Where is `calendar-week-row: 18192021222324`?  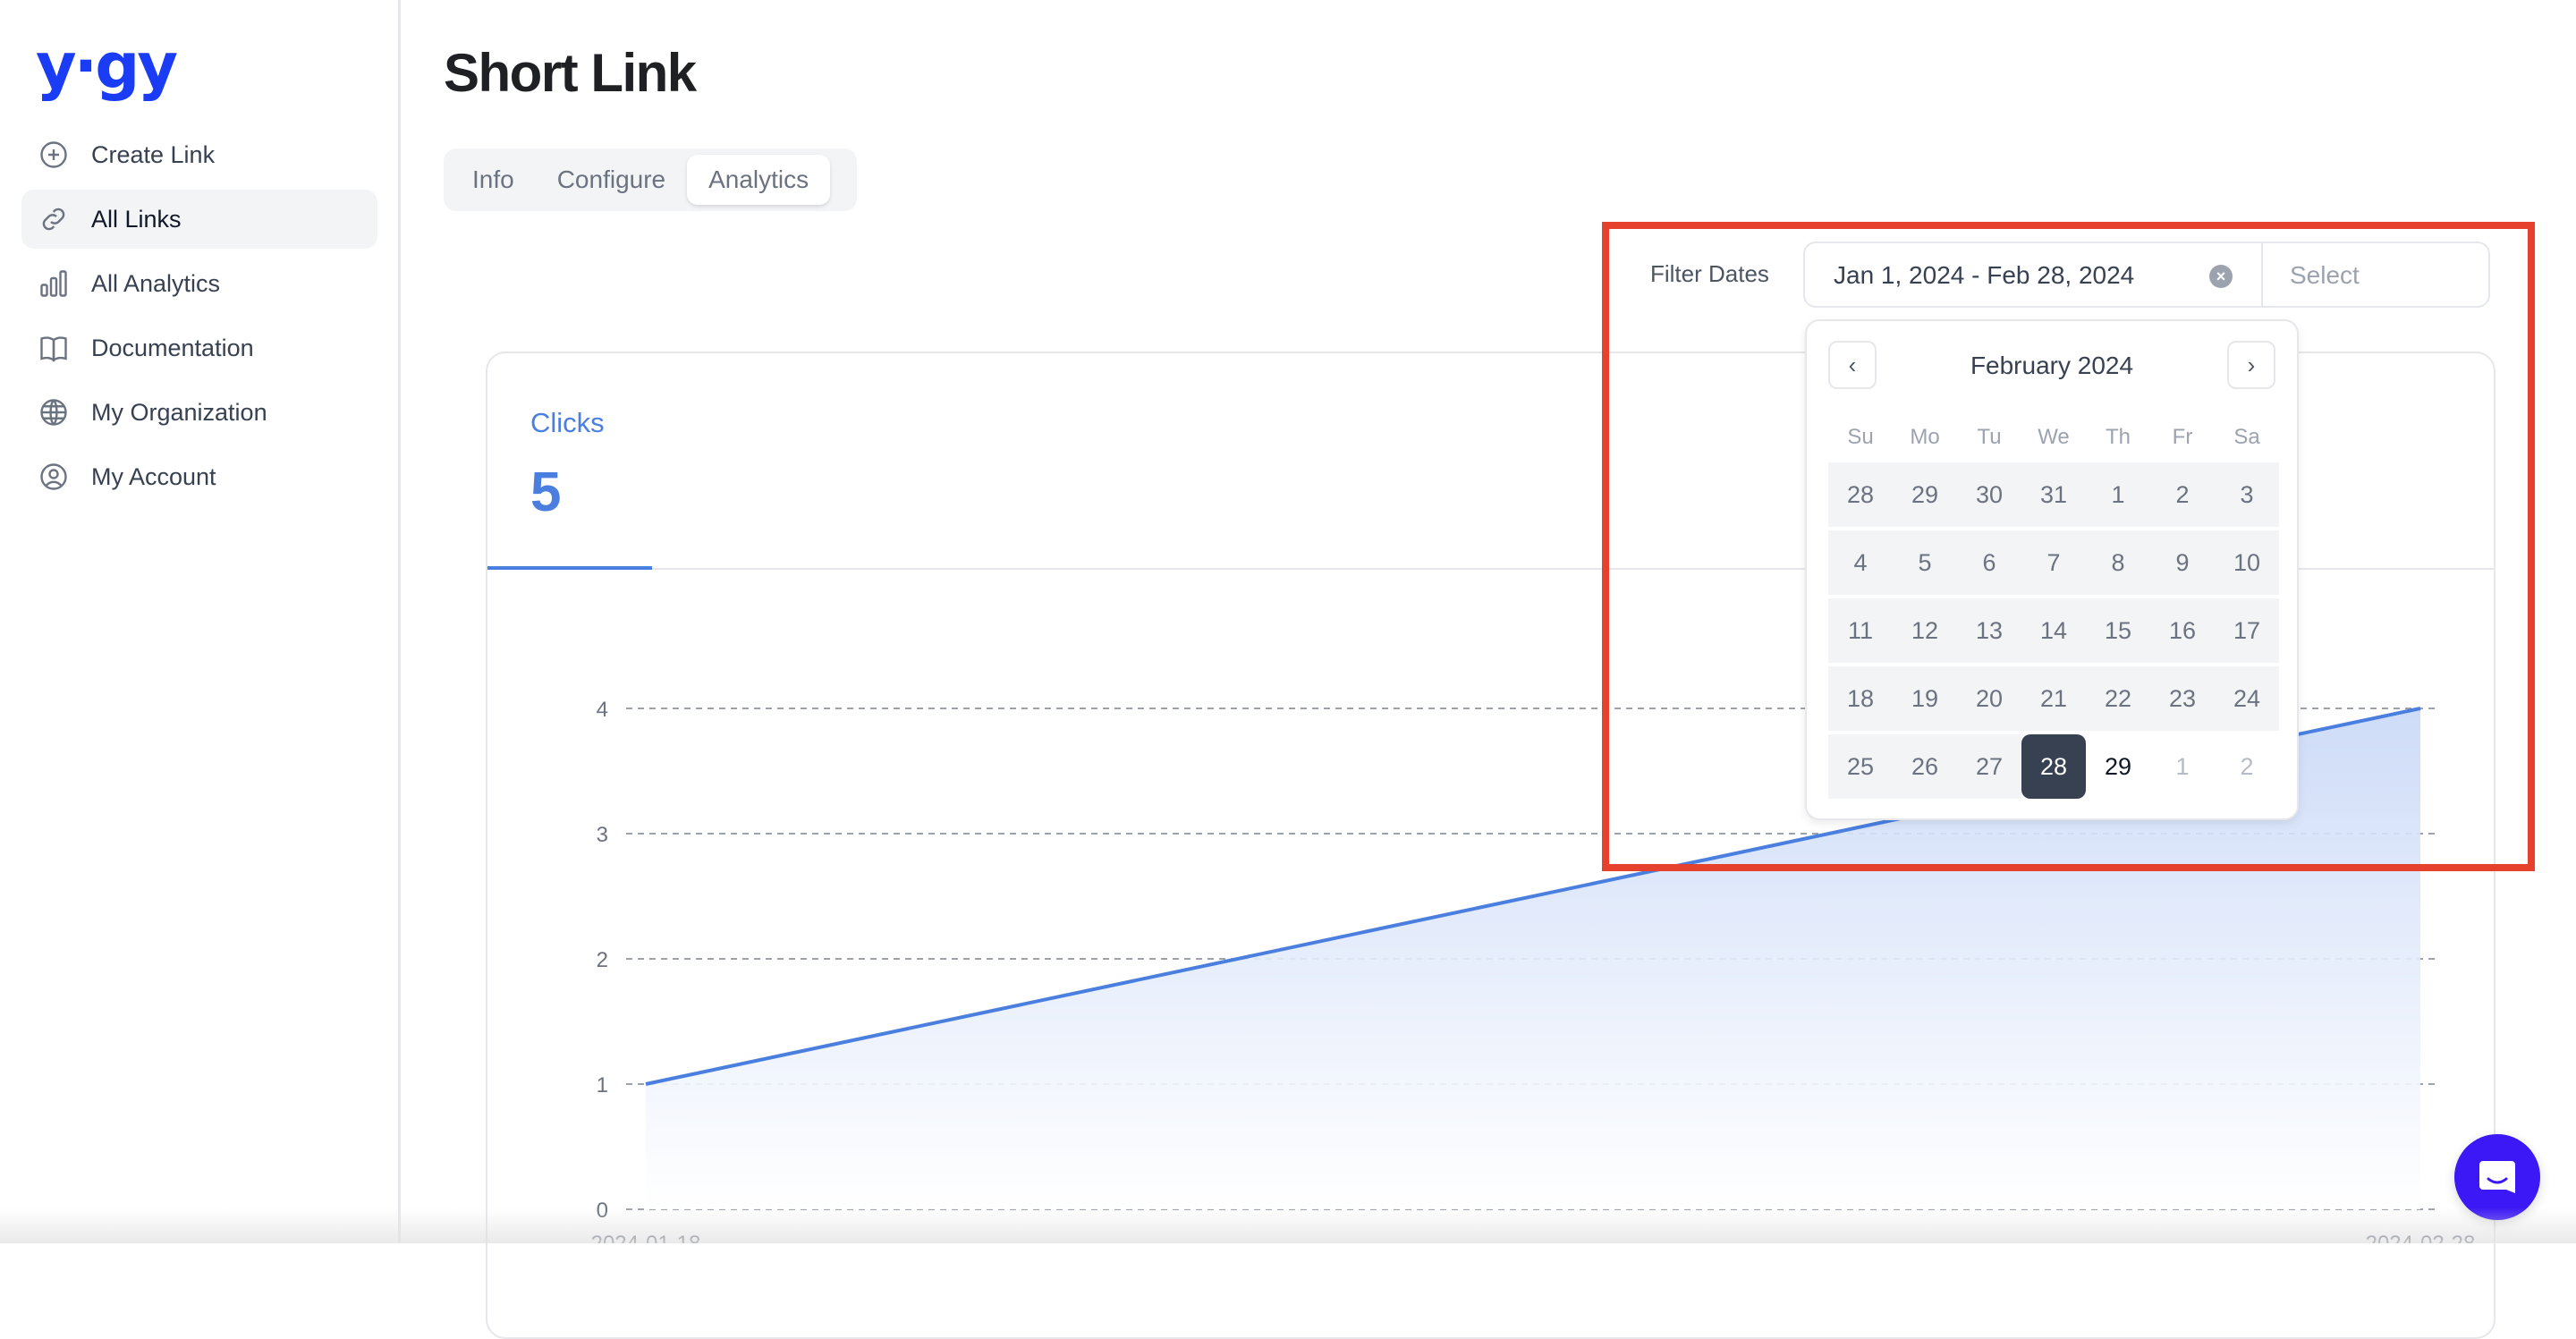
calendar-week-row: 18192021222324 is located at coordinates (2053, 698).